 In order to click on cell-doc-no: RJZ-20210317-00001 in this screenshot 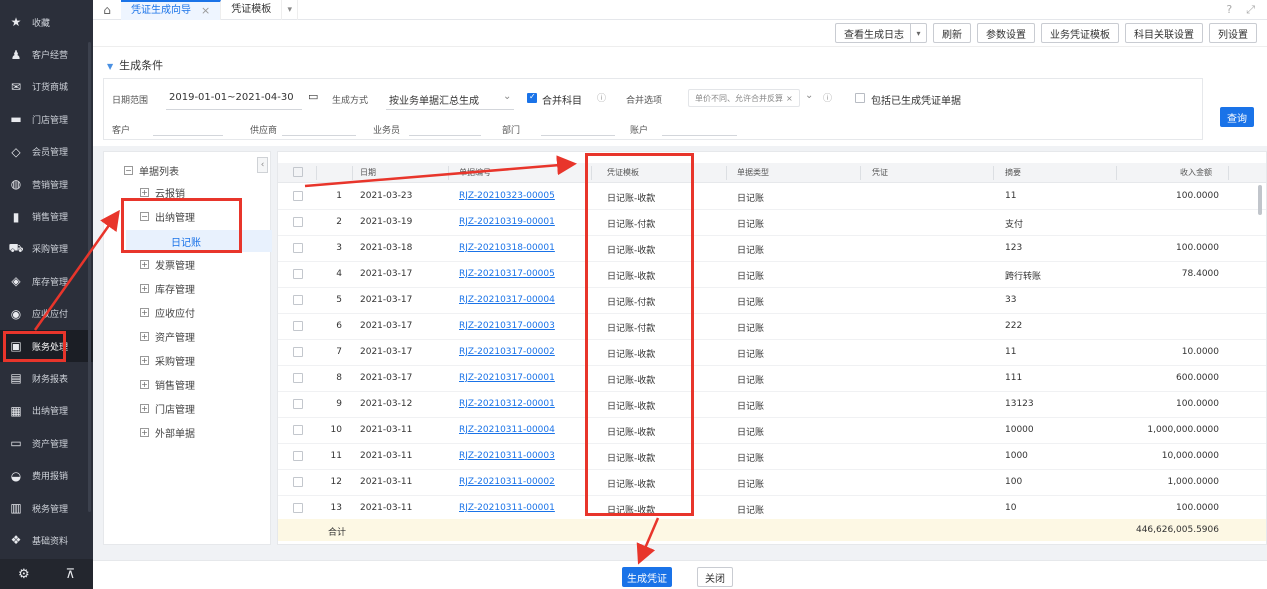, I will do `click(507, 378)`.